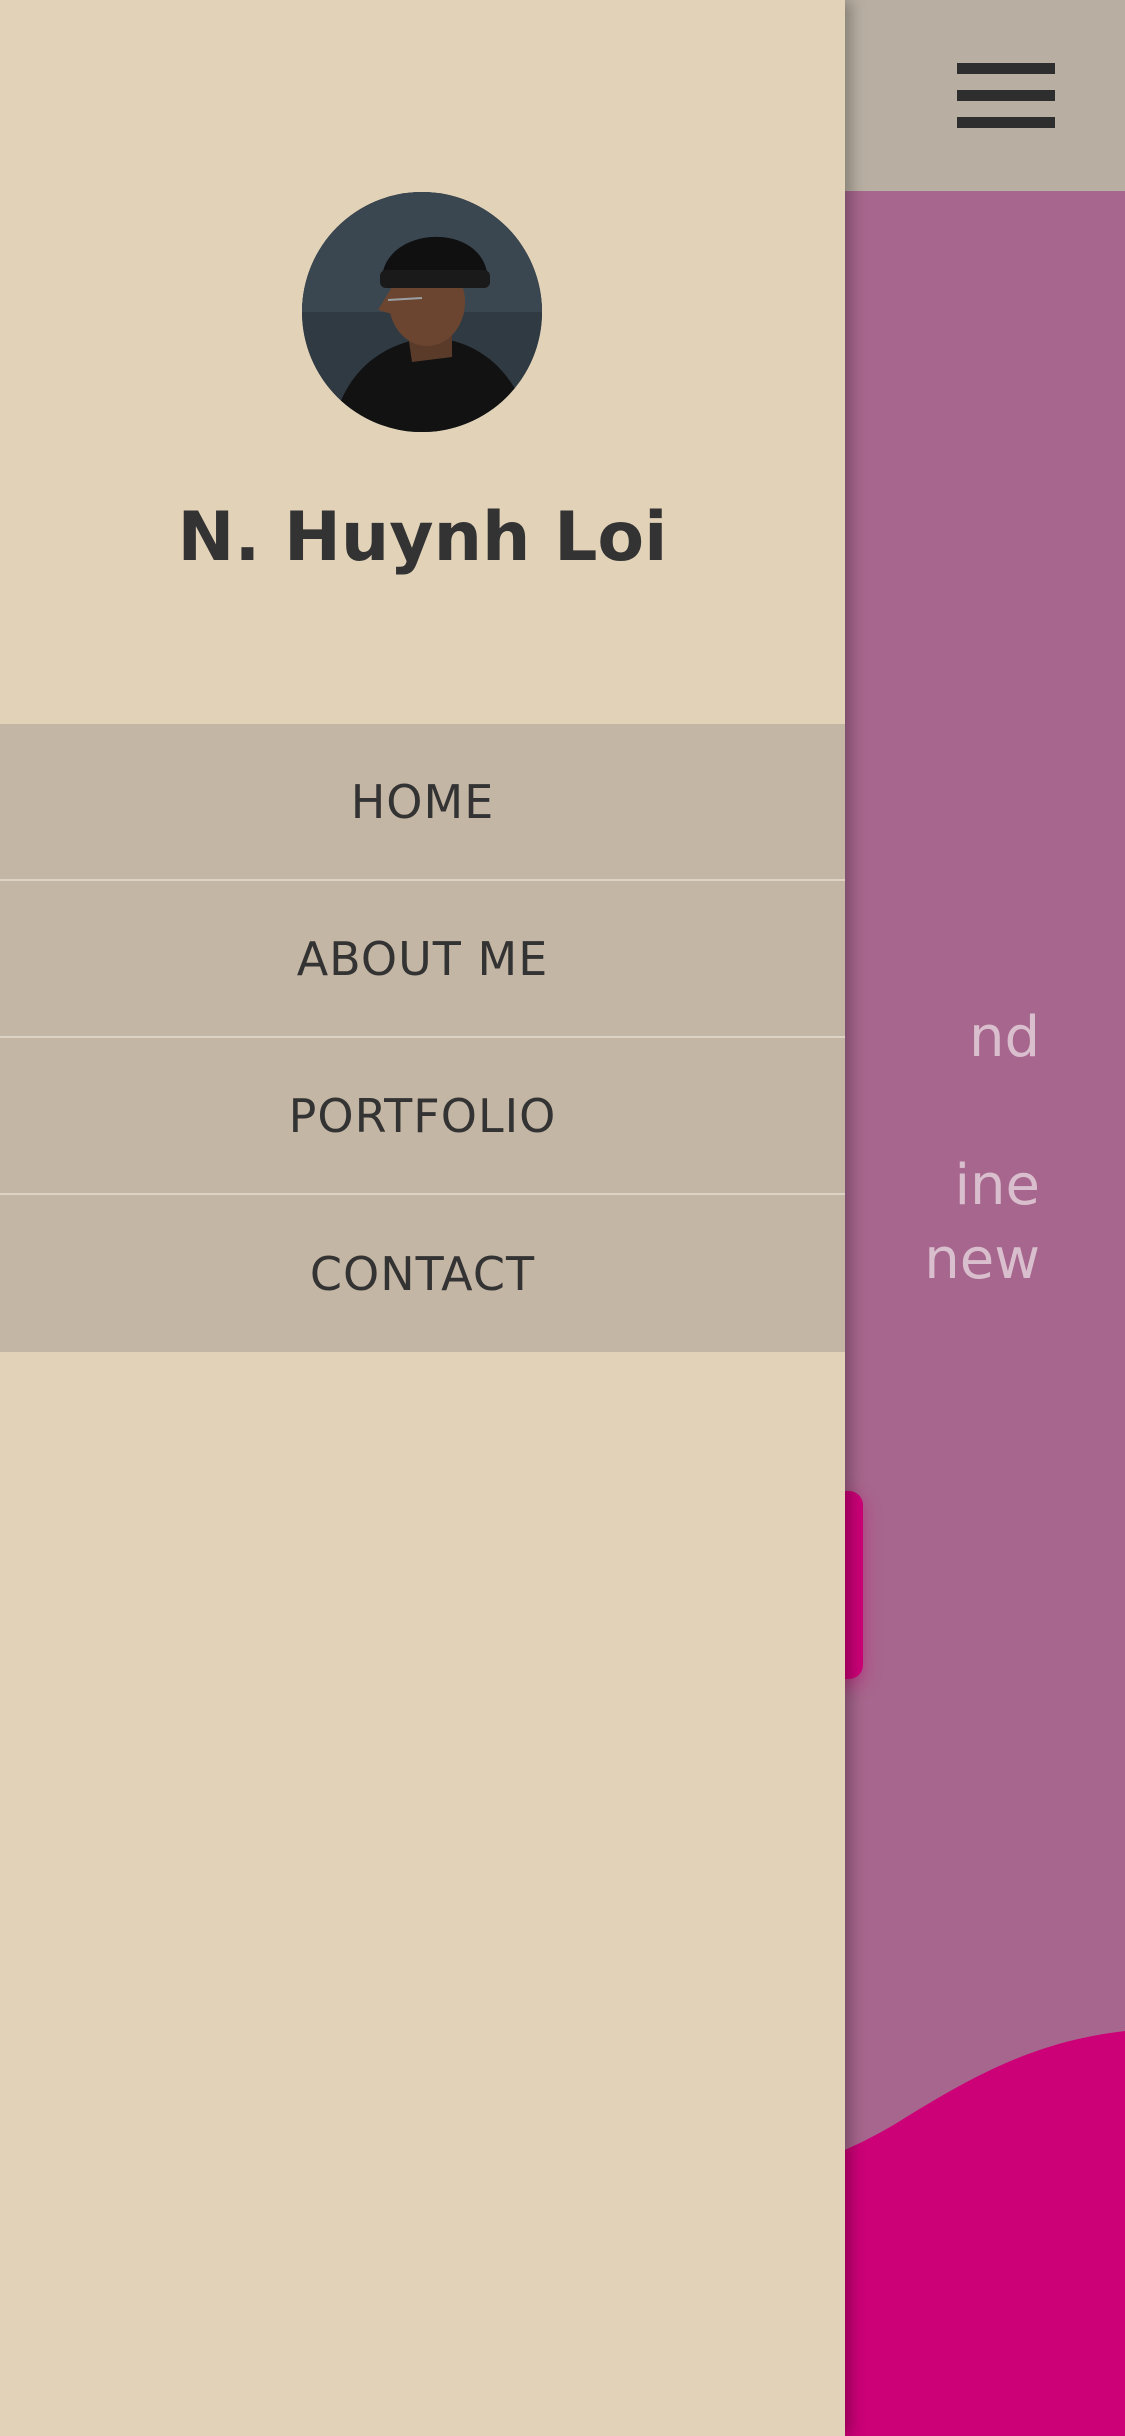  What do you see at coordinates (422, 537) in the screenshot?
I see `profile-name: N. Huynh Loi` at bounding box center [422, 537].